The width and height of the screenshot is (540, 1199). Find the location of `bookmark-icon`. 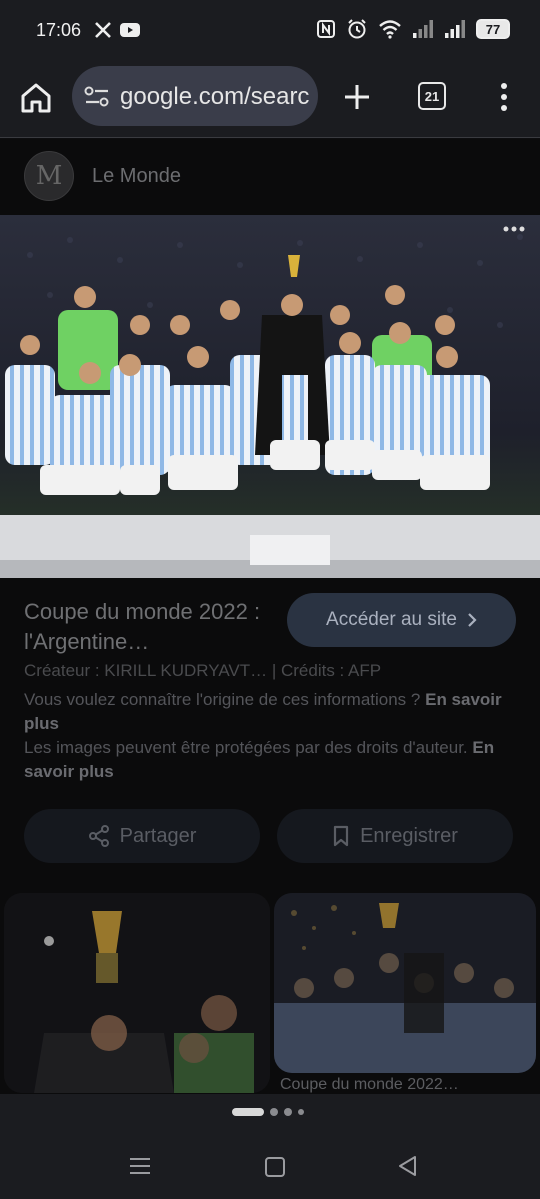

bookmark-icon is located at coordinates (341, 836).